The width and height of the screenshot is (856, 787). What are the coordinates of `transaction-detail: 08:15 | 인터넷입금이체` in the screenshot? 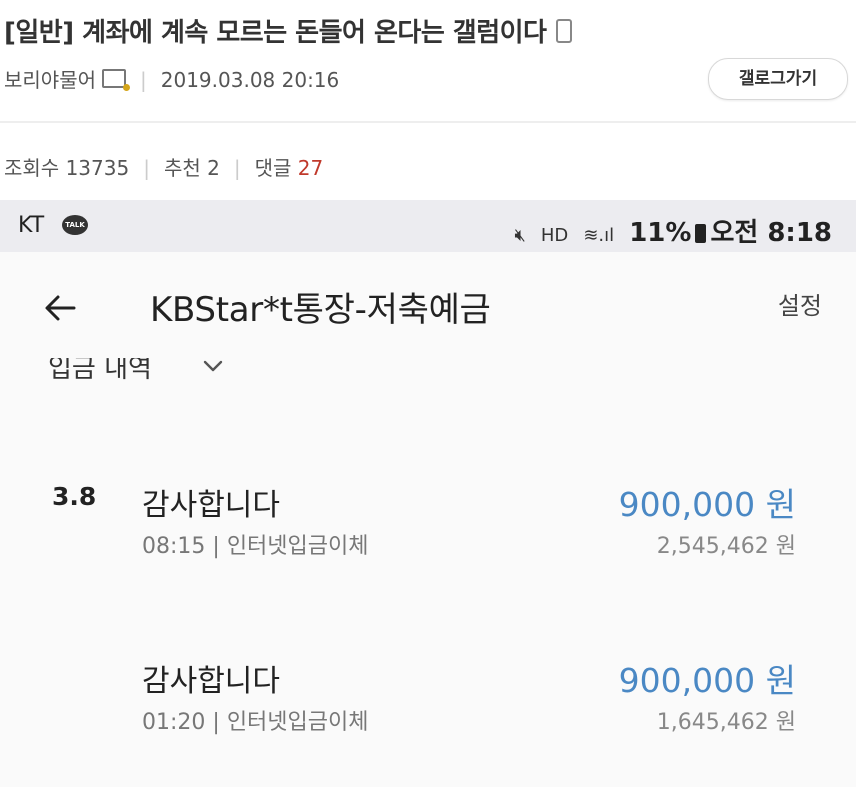 It's located at (255, 546).